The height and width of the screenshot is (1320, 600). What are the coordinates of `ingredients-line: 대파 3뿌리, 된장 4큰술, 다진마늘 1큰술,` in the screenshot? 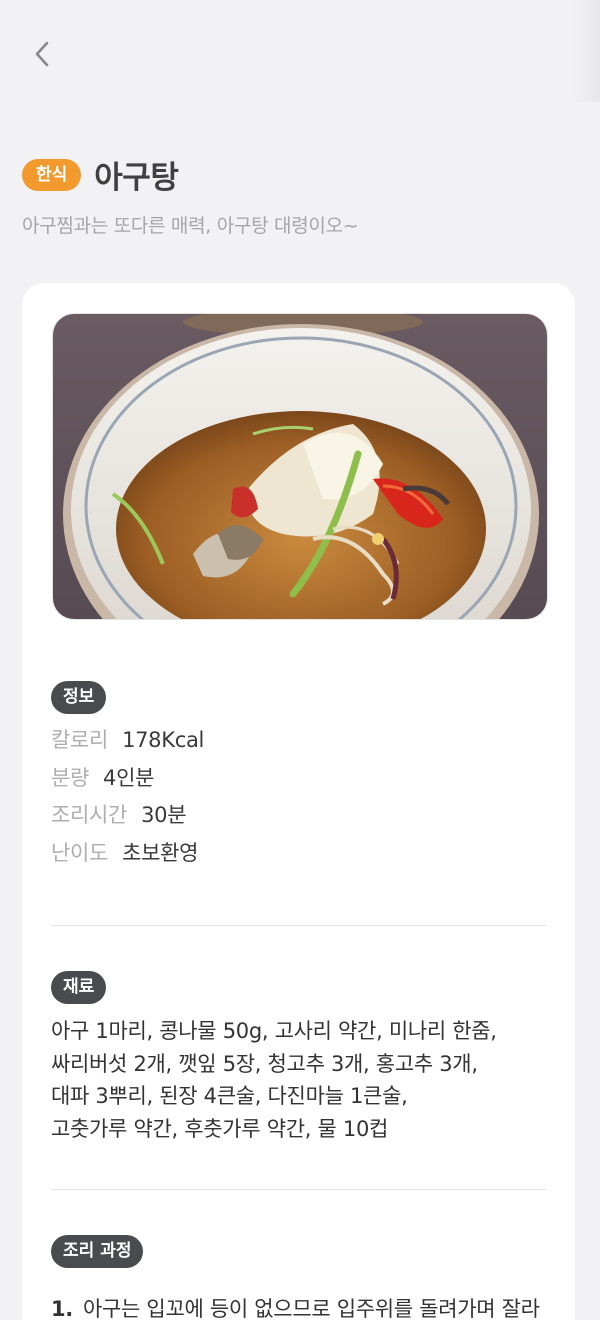 It's located at (229, 1096).